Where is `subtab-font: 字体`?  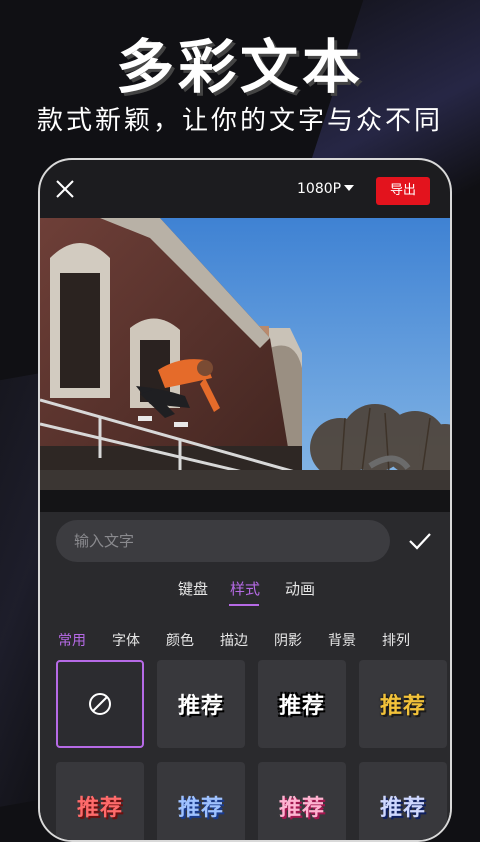 subtab-font: 字体 is located at coordinates (126, 640).